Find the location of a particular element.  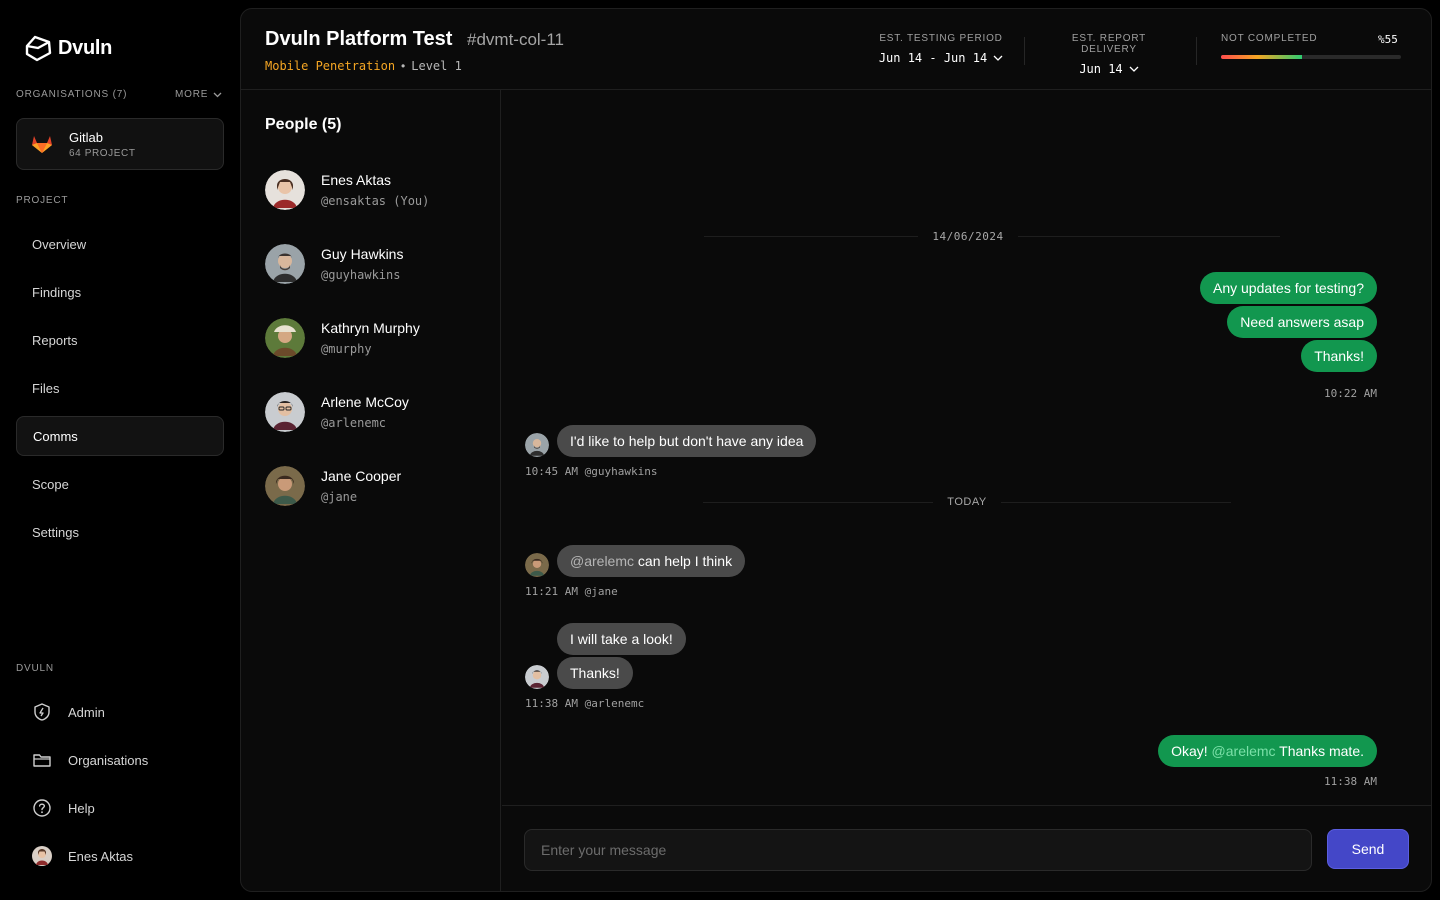

help-icon is located at coordinates (42, 808).